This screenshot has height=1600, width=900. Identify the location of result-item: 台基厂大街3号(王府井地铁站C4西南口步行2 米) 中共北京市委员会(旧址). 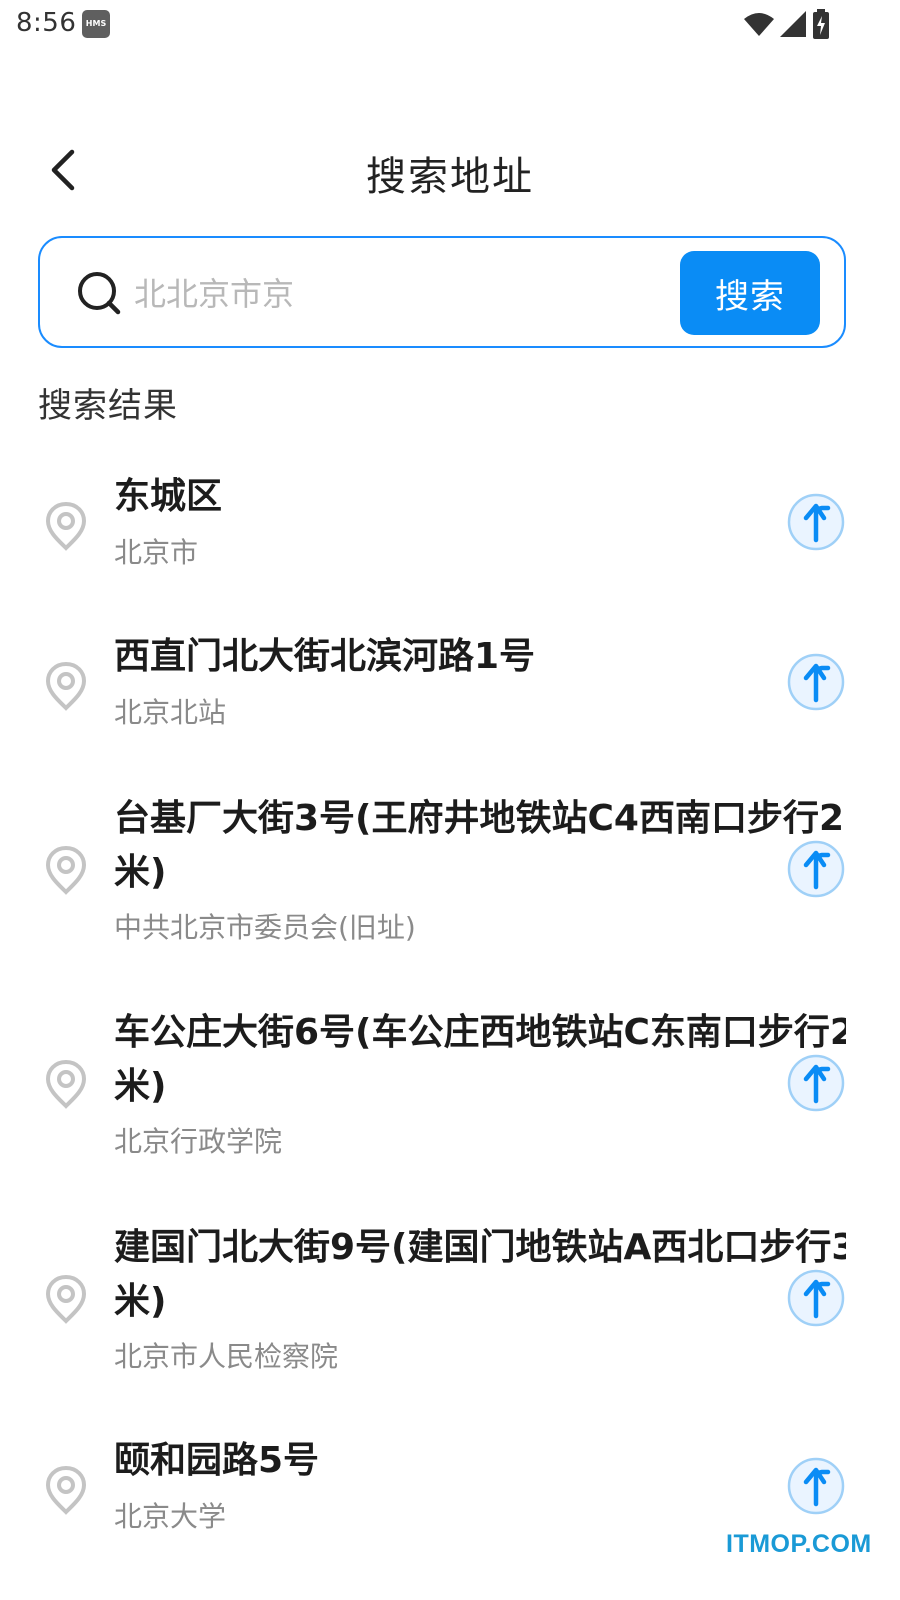
(450, 873).